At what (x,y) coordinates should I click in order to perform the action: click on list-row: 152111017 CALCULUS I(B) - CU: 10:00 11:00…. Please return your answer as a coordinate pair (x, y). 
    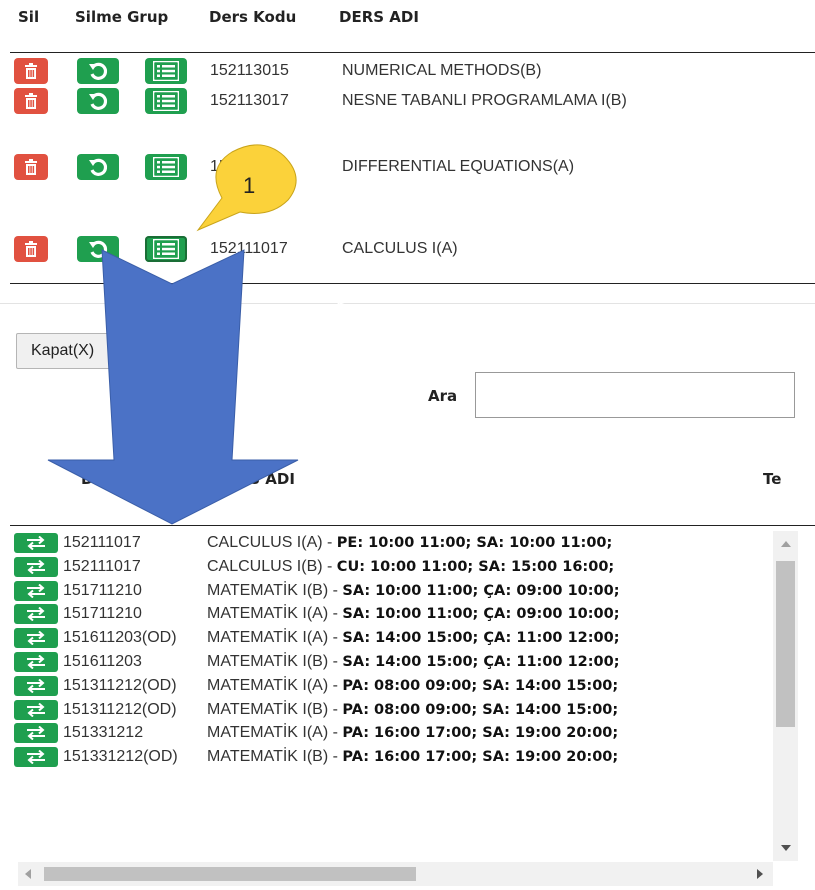
    Looking at the image, I should click on (391, 567).